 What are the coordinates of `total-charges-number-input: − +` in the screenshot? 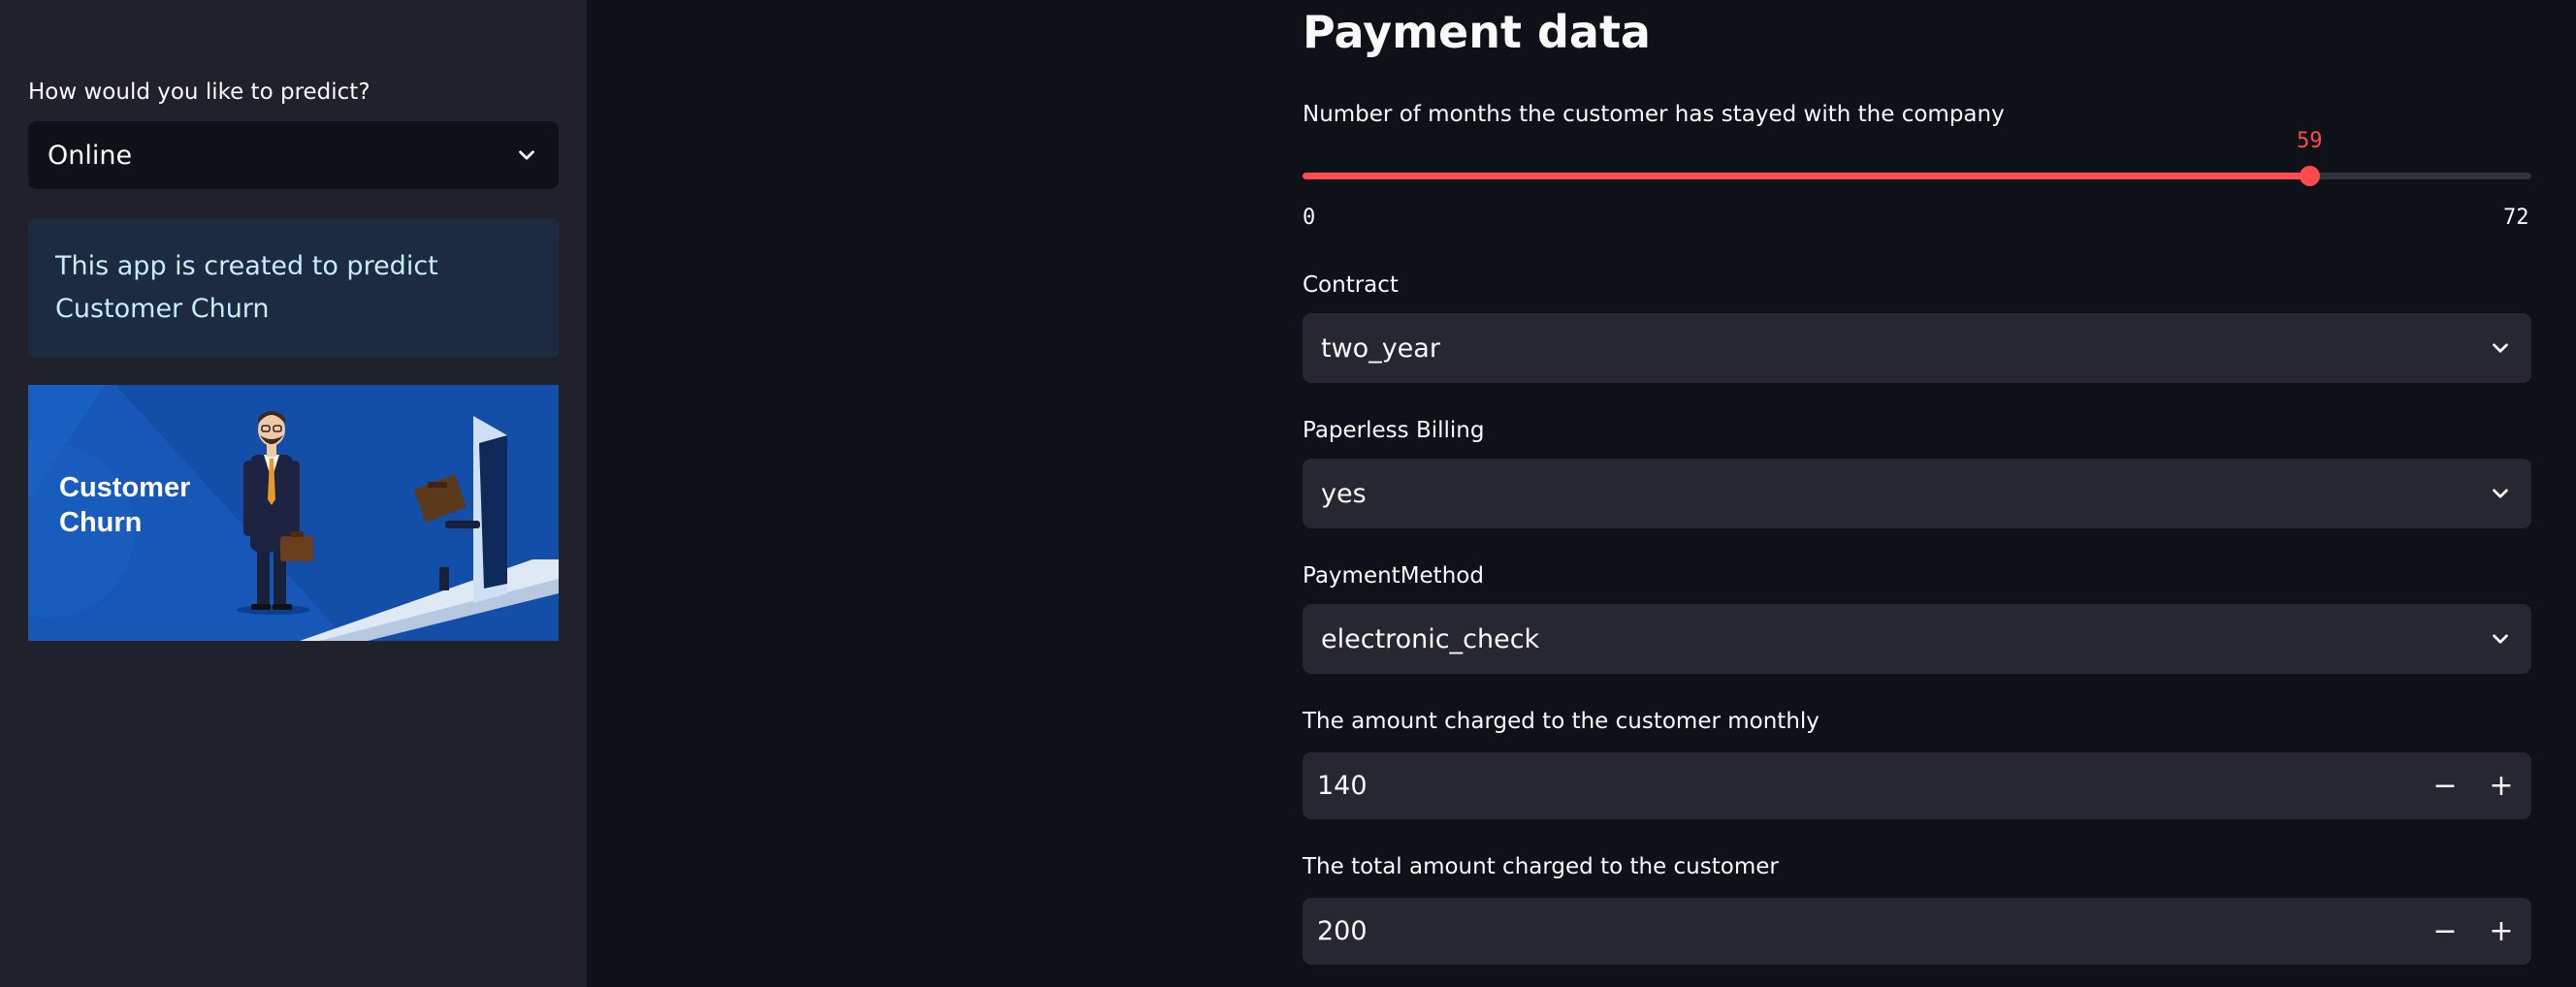 It's located at (1917, 931).